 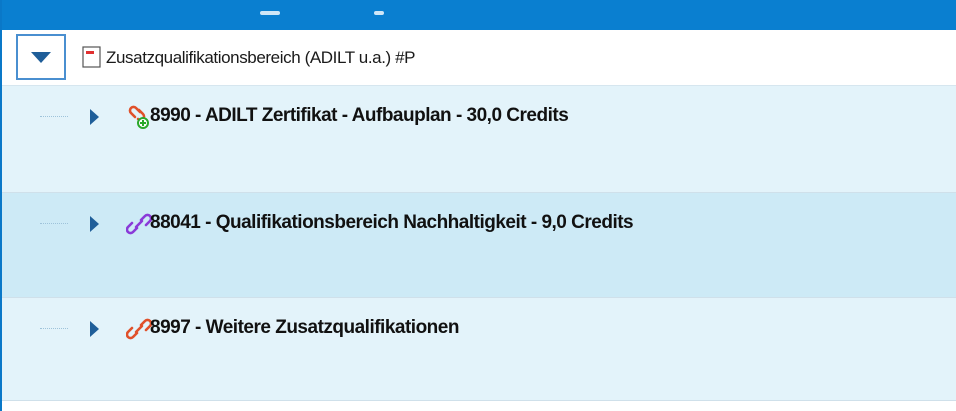 What do you see at coordinates (304, 327) in the screenshot?
I see `tree-item-label: 8997 - Weitere Zusatzqualifikationen` at bounding box center [304, 327].